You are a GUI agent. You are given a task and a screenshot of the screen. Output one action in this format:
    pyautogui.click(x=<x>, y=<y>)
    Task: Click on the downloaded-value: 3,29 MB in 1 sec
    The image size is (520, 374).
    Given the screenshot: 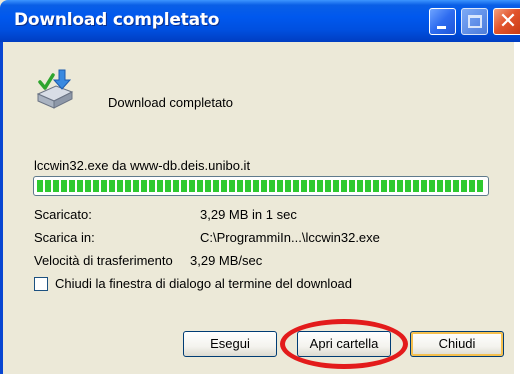 What is the action you would take?
    pyautogui.click(x=248, y=214)
    